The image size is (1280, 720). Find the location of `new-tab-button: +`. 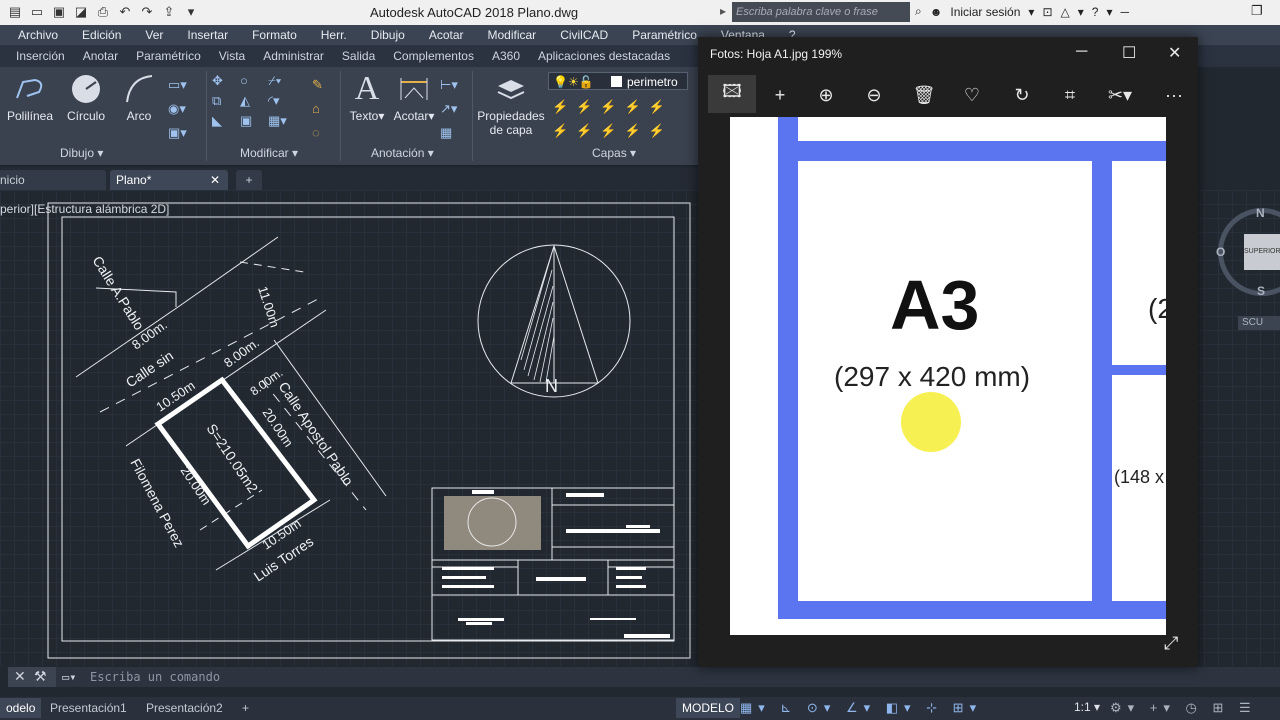

new-tab-button: + is located at coordinates (249, 180).